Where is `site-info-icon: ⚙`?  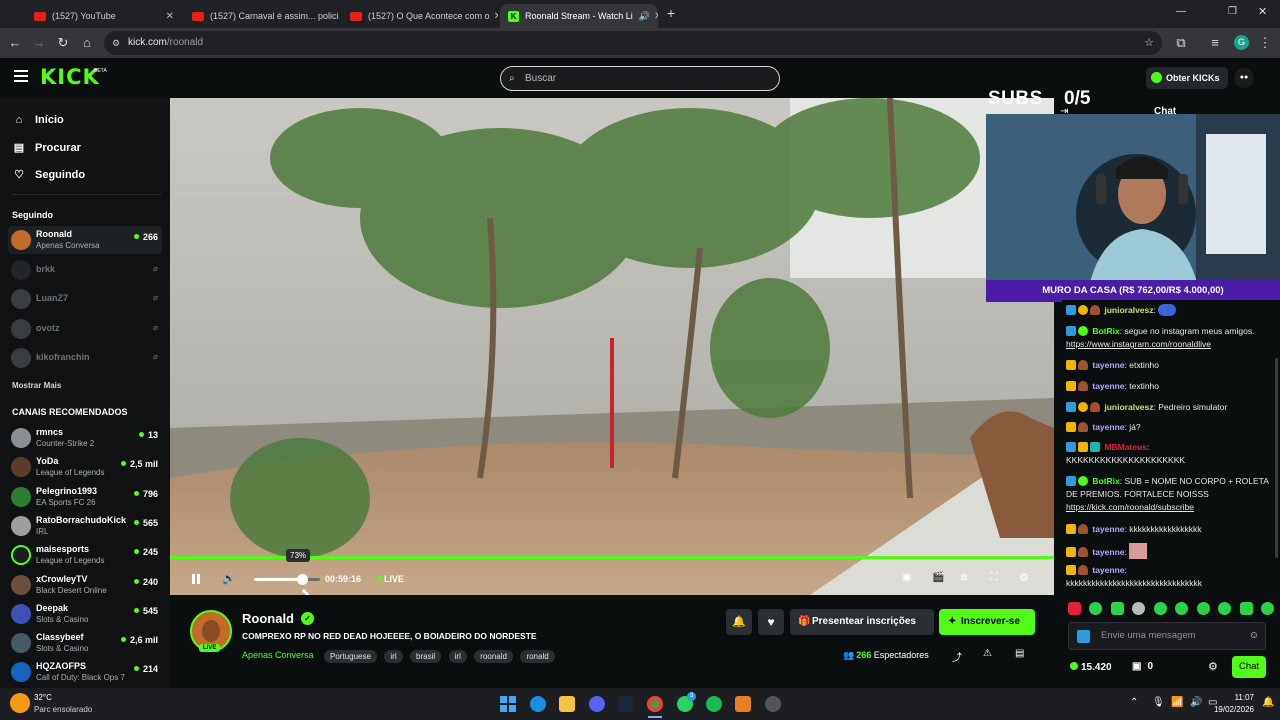
site-info-icon: ⚙ is located at coordinates (116, 43).